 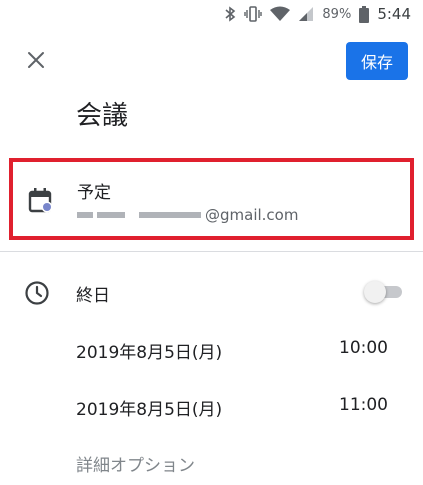 What do you see at coordinates (375, 292) in the screenshot?
I see `toggle-thumb` at bounding box center [375, 292].